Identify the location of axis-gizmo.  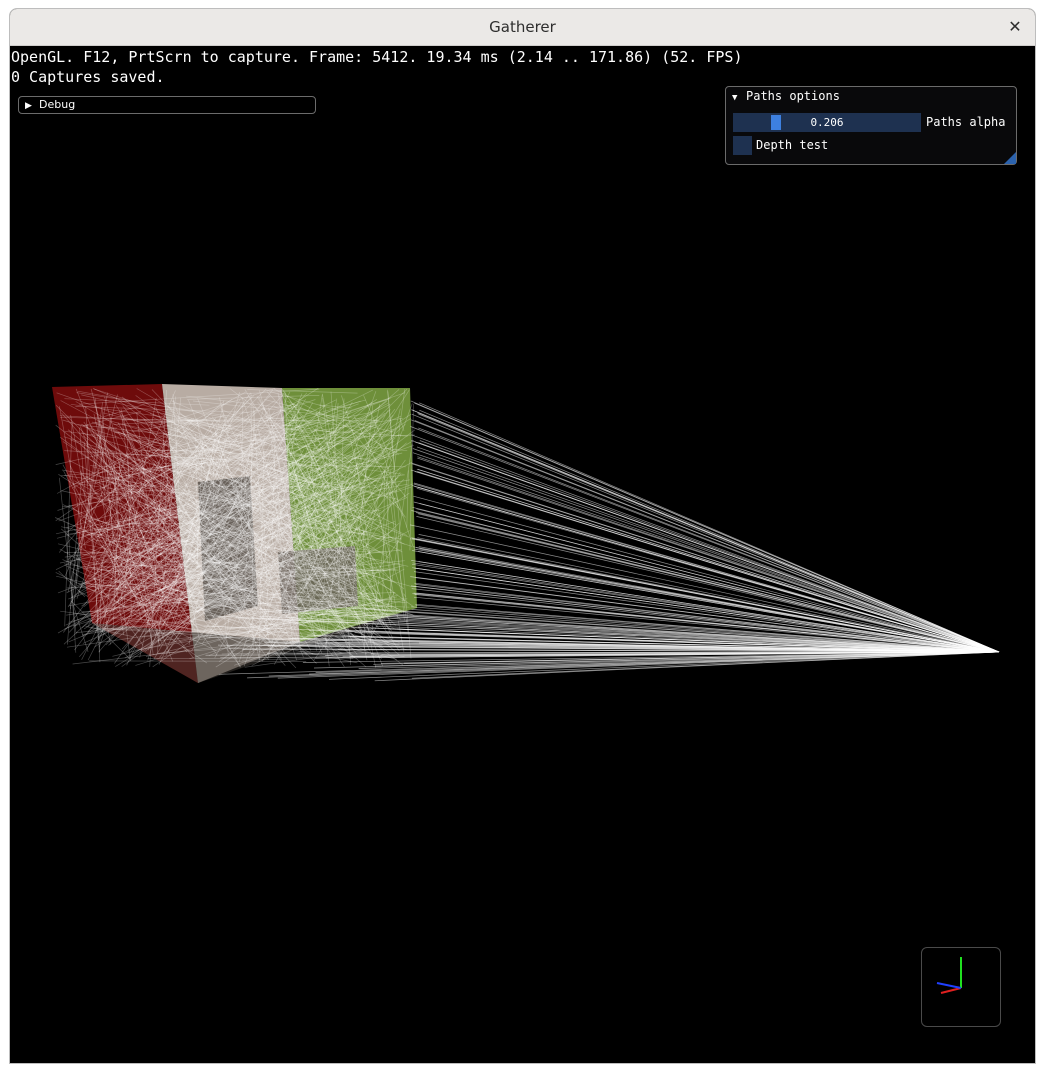
(961, 987).